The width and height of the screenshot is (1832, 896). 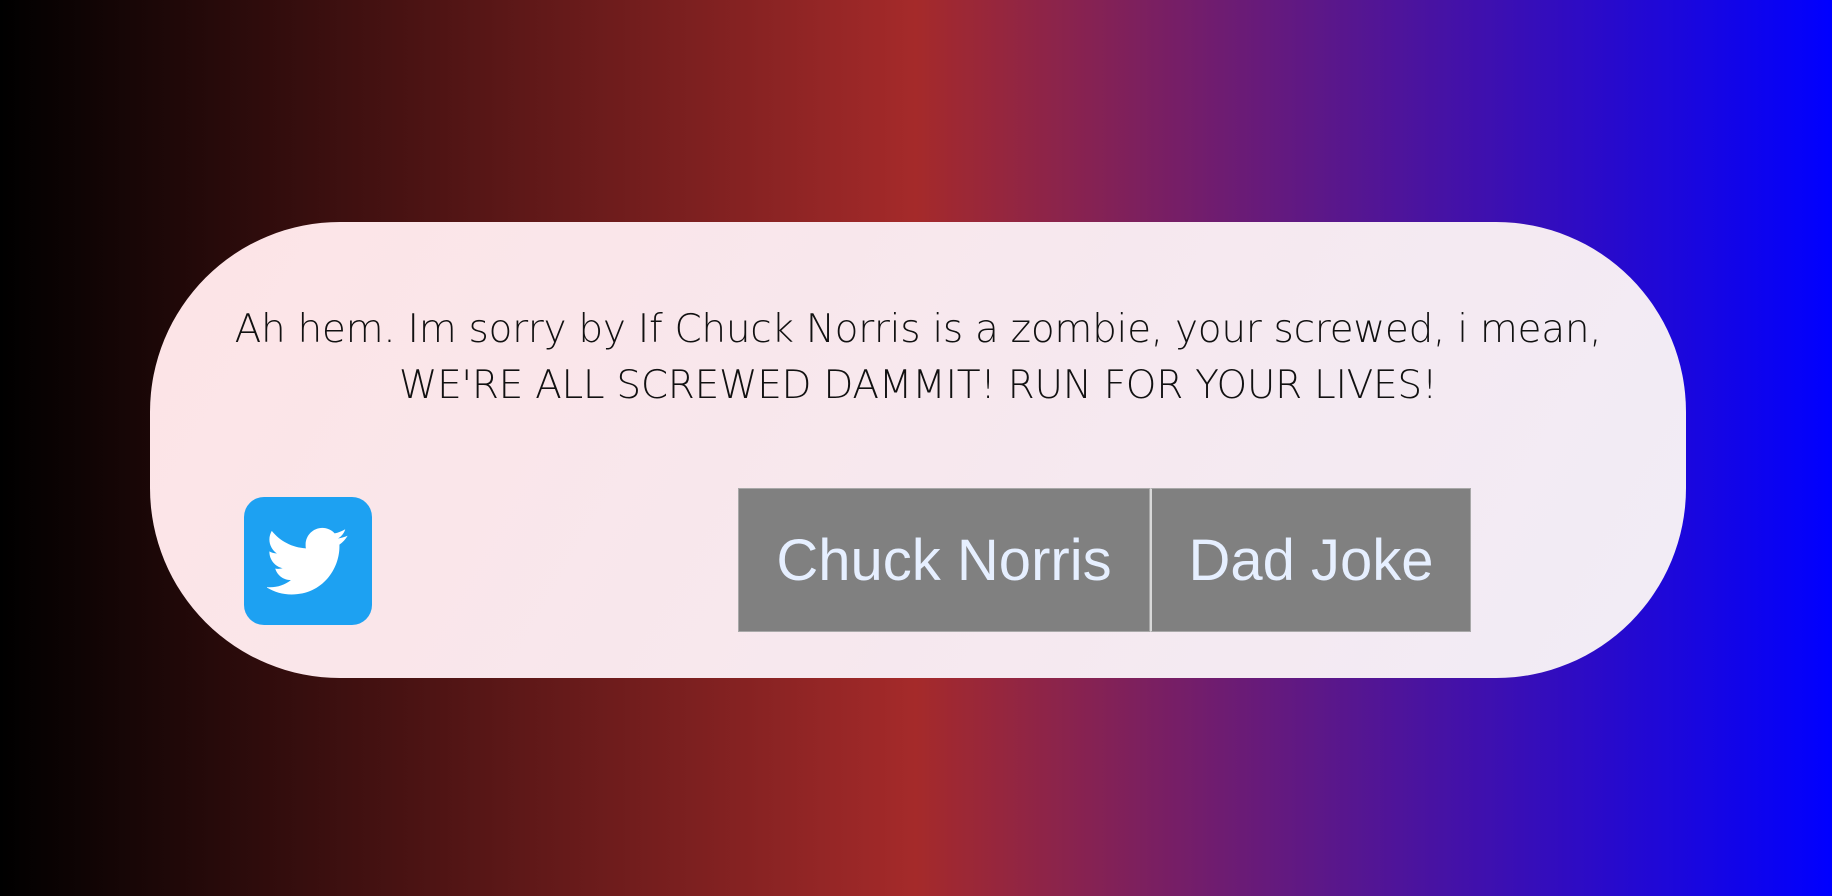 What do you see at coordinates (944, 560) in the screenshot?
I see `chuck-norris-button: Chuck Norris` at bounding box center [944, 560].